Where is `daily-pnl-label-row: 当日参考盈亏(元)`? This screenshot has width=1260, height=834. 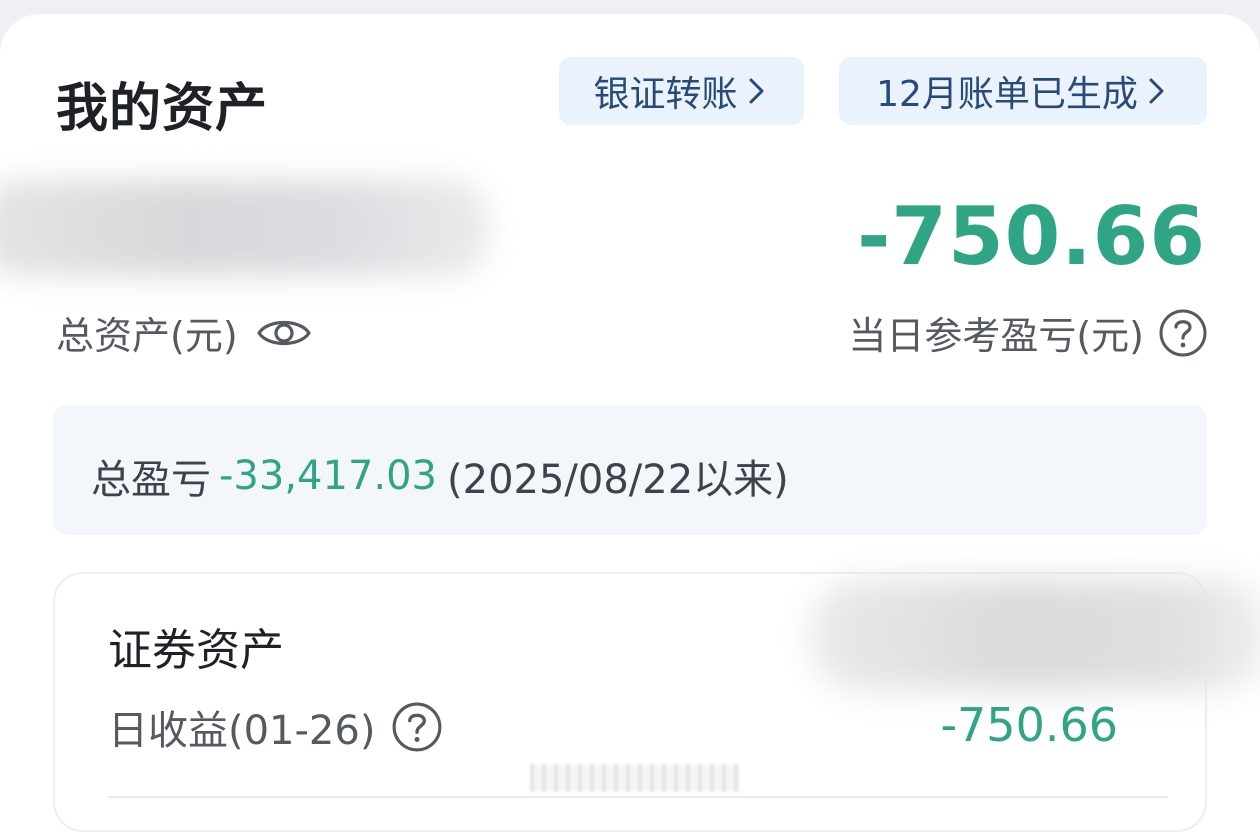
daily-pnl-label-row: 当日参考盈亏(元) is located at coordinates (1028, 332).